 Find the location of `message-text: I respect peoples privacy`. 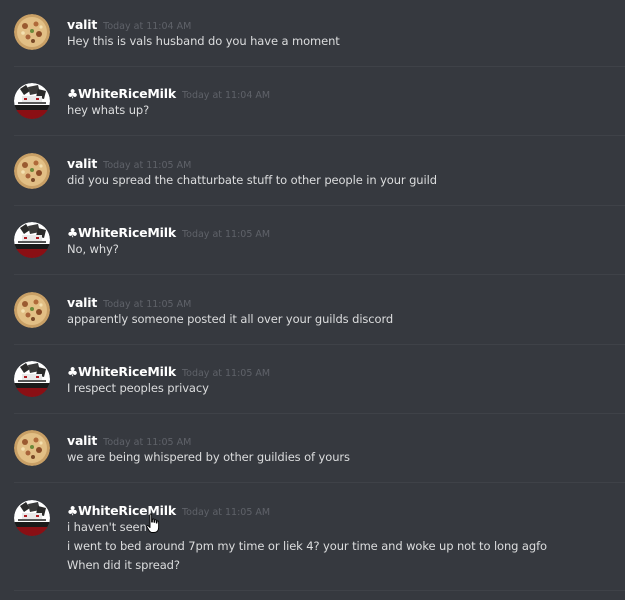

message-text: I respect peoples privacy is located at coordinates (138, 388).